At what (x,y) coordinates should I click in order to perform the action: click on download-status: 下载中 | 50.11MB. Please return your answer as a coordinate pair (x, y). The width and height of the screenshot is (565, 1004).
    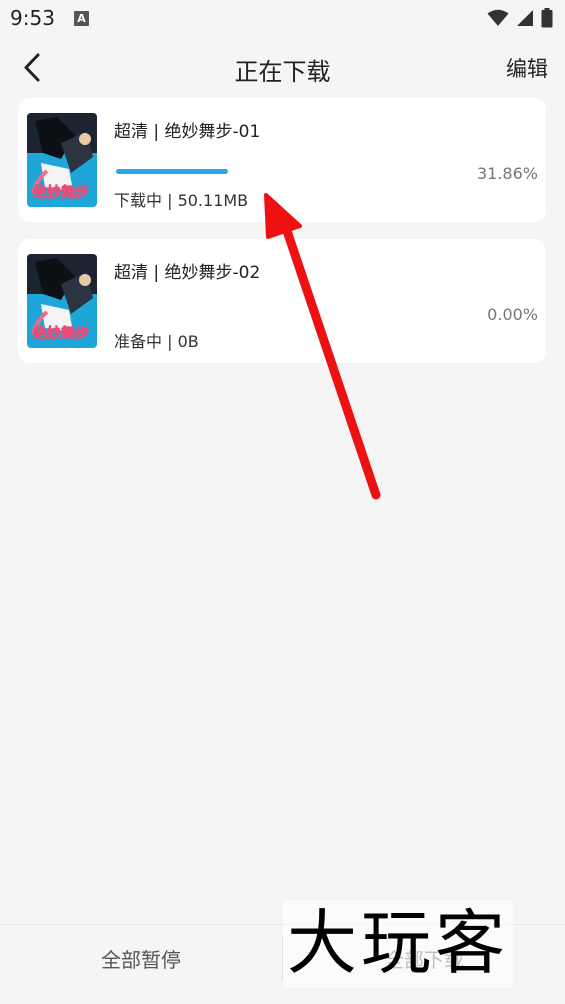
    Looking at the image, I should click on (181, 200).